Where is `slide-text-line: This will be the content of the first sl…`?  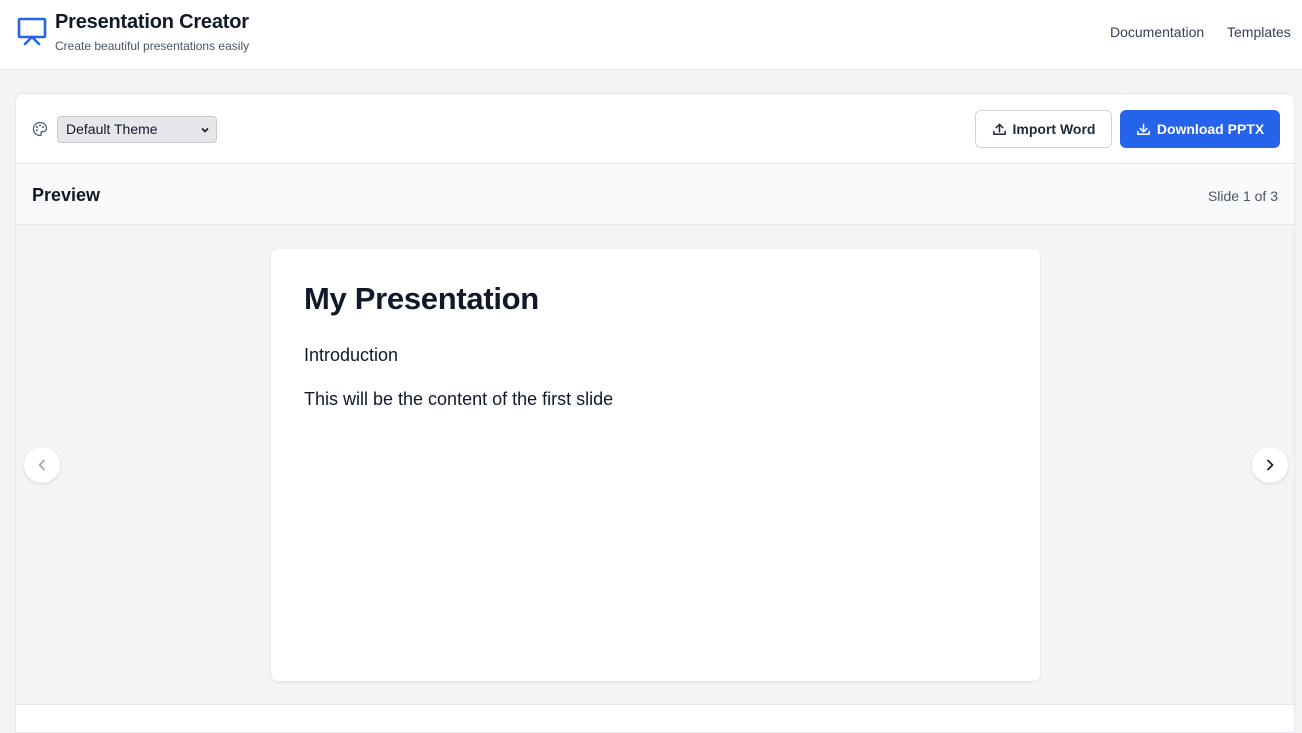
slide-text-line: This will be the content of the first sl… is located at coordinates (459, 399).